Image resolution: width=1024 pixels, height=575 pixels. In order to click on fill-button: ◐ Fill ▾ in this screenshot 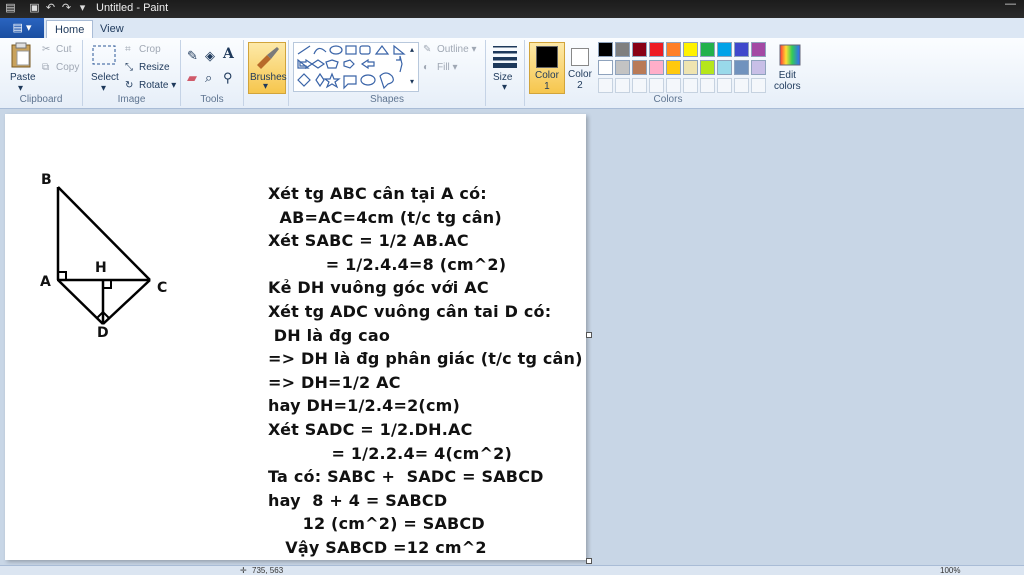, I will do `click(440, 67)`.